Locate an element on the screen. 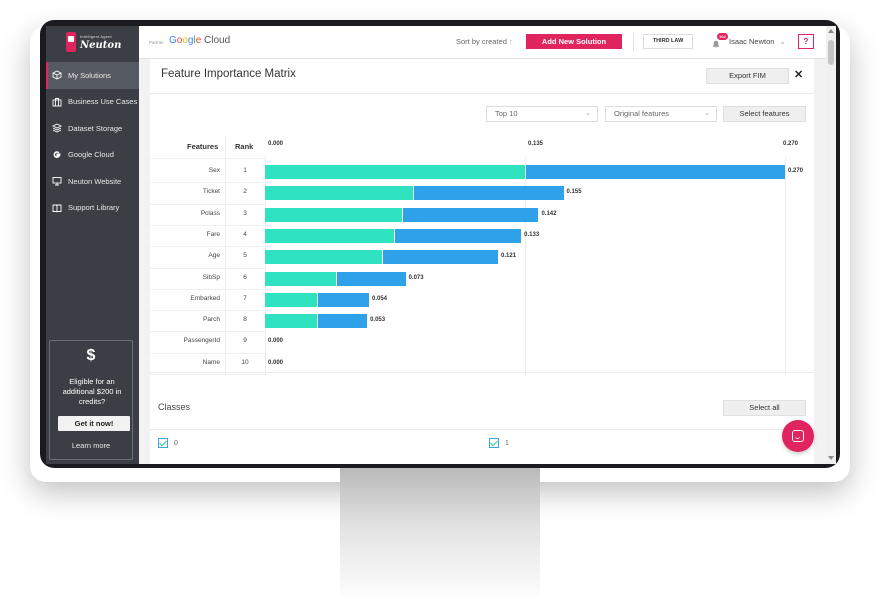 The image size is (880, 604). neuton-logo: Intelligent Agent Neuton is located at coordinates (91, 43).